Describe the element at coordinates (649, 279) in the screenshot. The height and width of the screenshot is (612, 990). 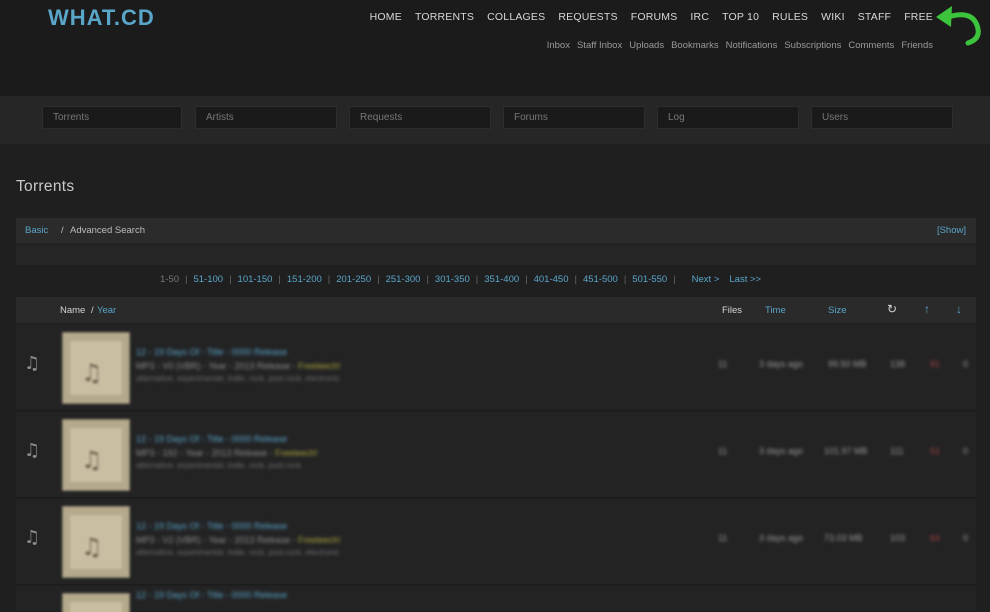
I see `pagination-page: 501-550` at that location.